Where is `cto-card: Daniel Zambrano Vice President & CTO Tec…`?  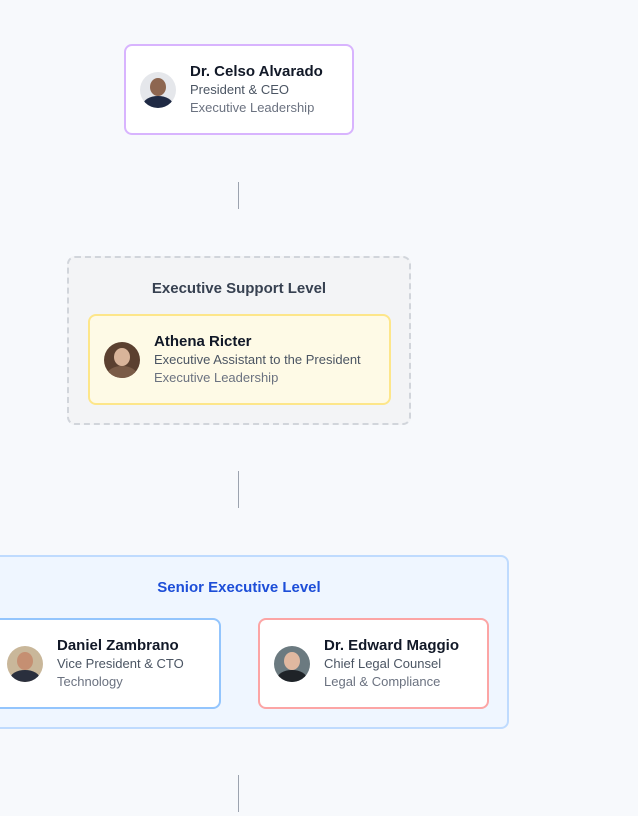
cto-card: Daniel Zambrano Vice President & CTO Tec… is located at coordinates (110, 663).